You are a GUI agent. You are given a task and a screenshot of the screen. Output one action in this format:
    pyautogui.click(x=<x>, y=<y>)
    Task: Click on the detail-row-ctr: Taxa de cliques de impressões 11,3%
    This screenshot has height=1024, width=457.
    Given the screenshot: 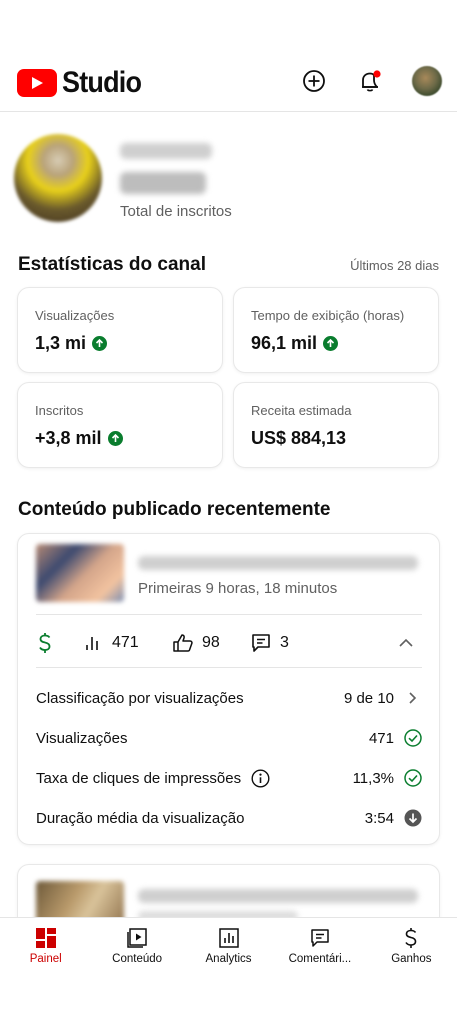 What is the action you would take?
    pyautogui.click(x=229, y=778)
    